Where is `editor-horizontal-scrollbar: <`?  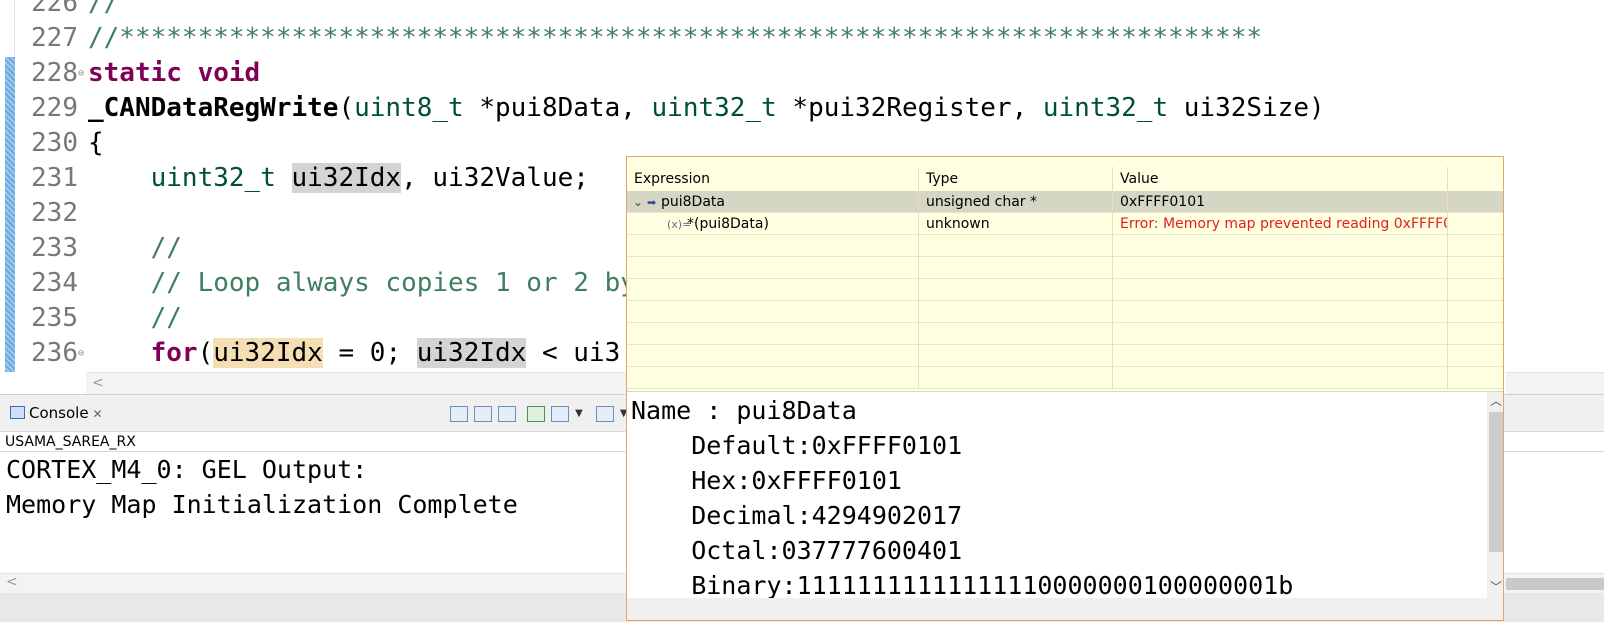 editor-horizontal-scrollbar: < is located at coordinates (356, 383).